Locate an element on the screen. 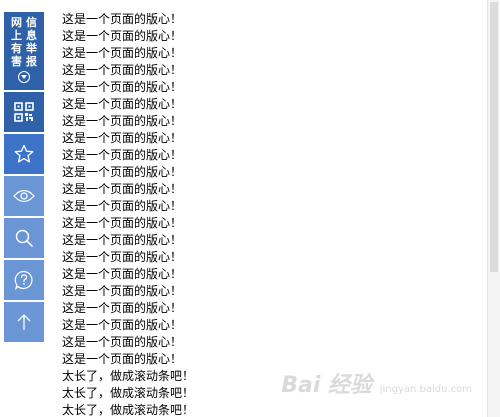 Image resolution: width=500 pixels, height=417 pixels. report-label: 网 上 有 害 信 息 举 报 is located at coordinates (24, 42).